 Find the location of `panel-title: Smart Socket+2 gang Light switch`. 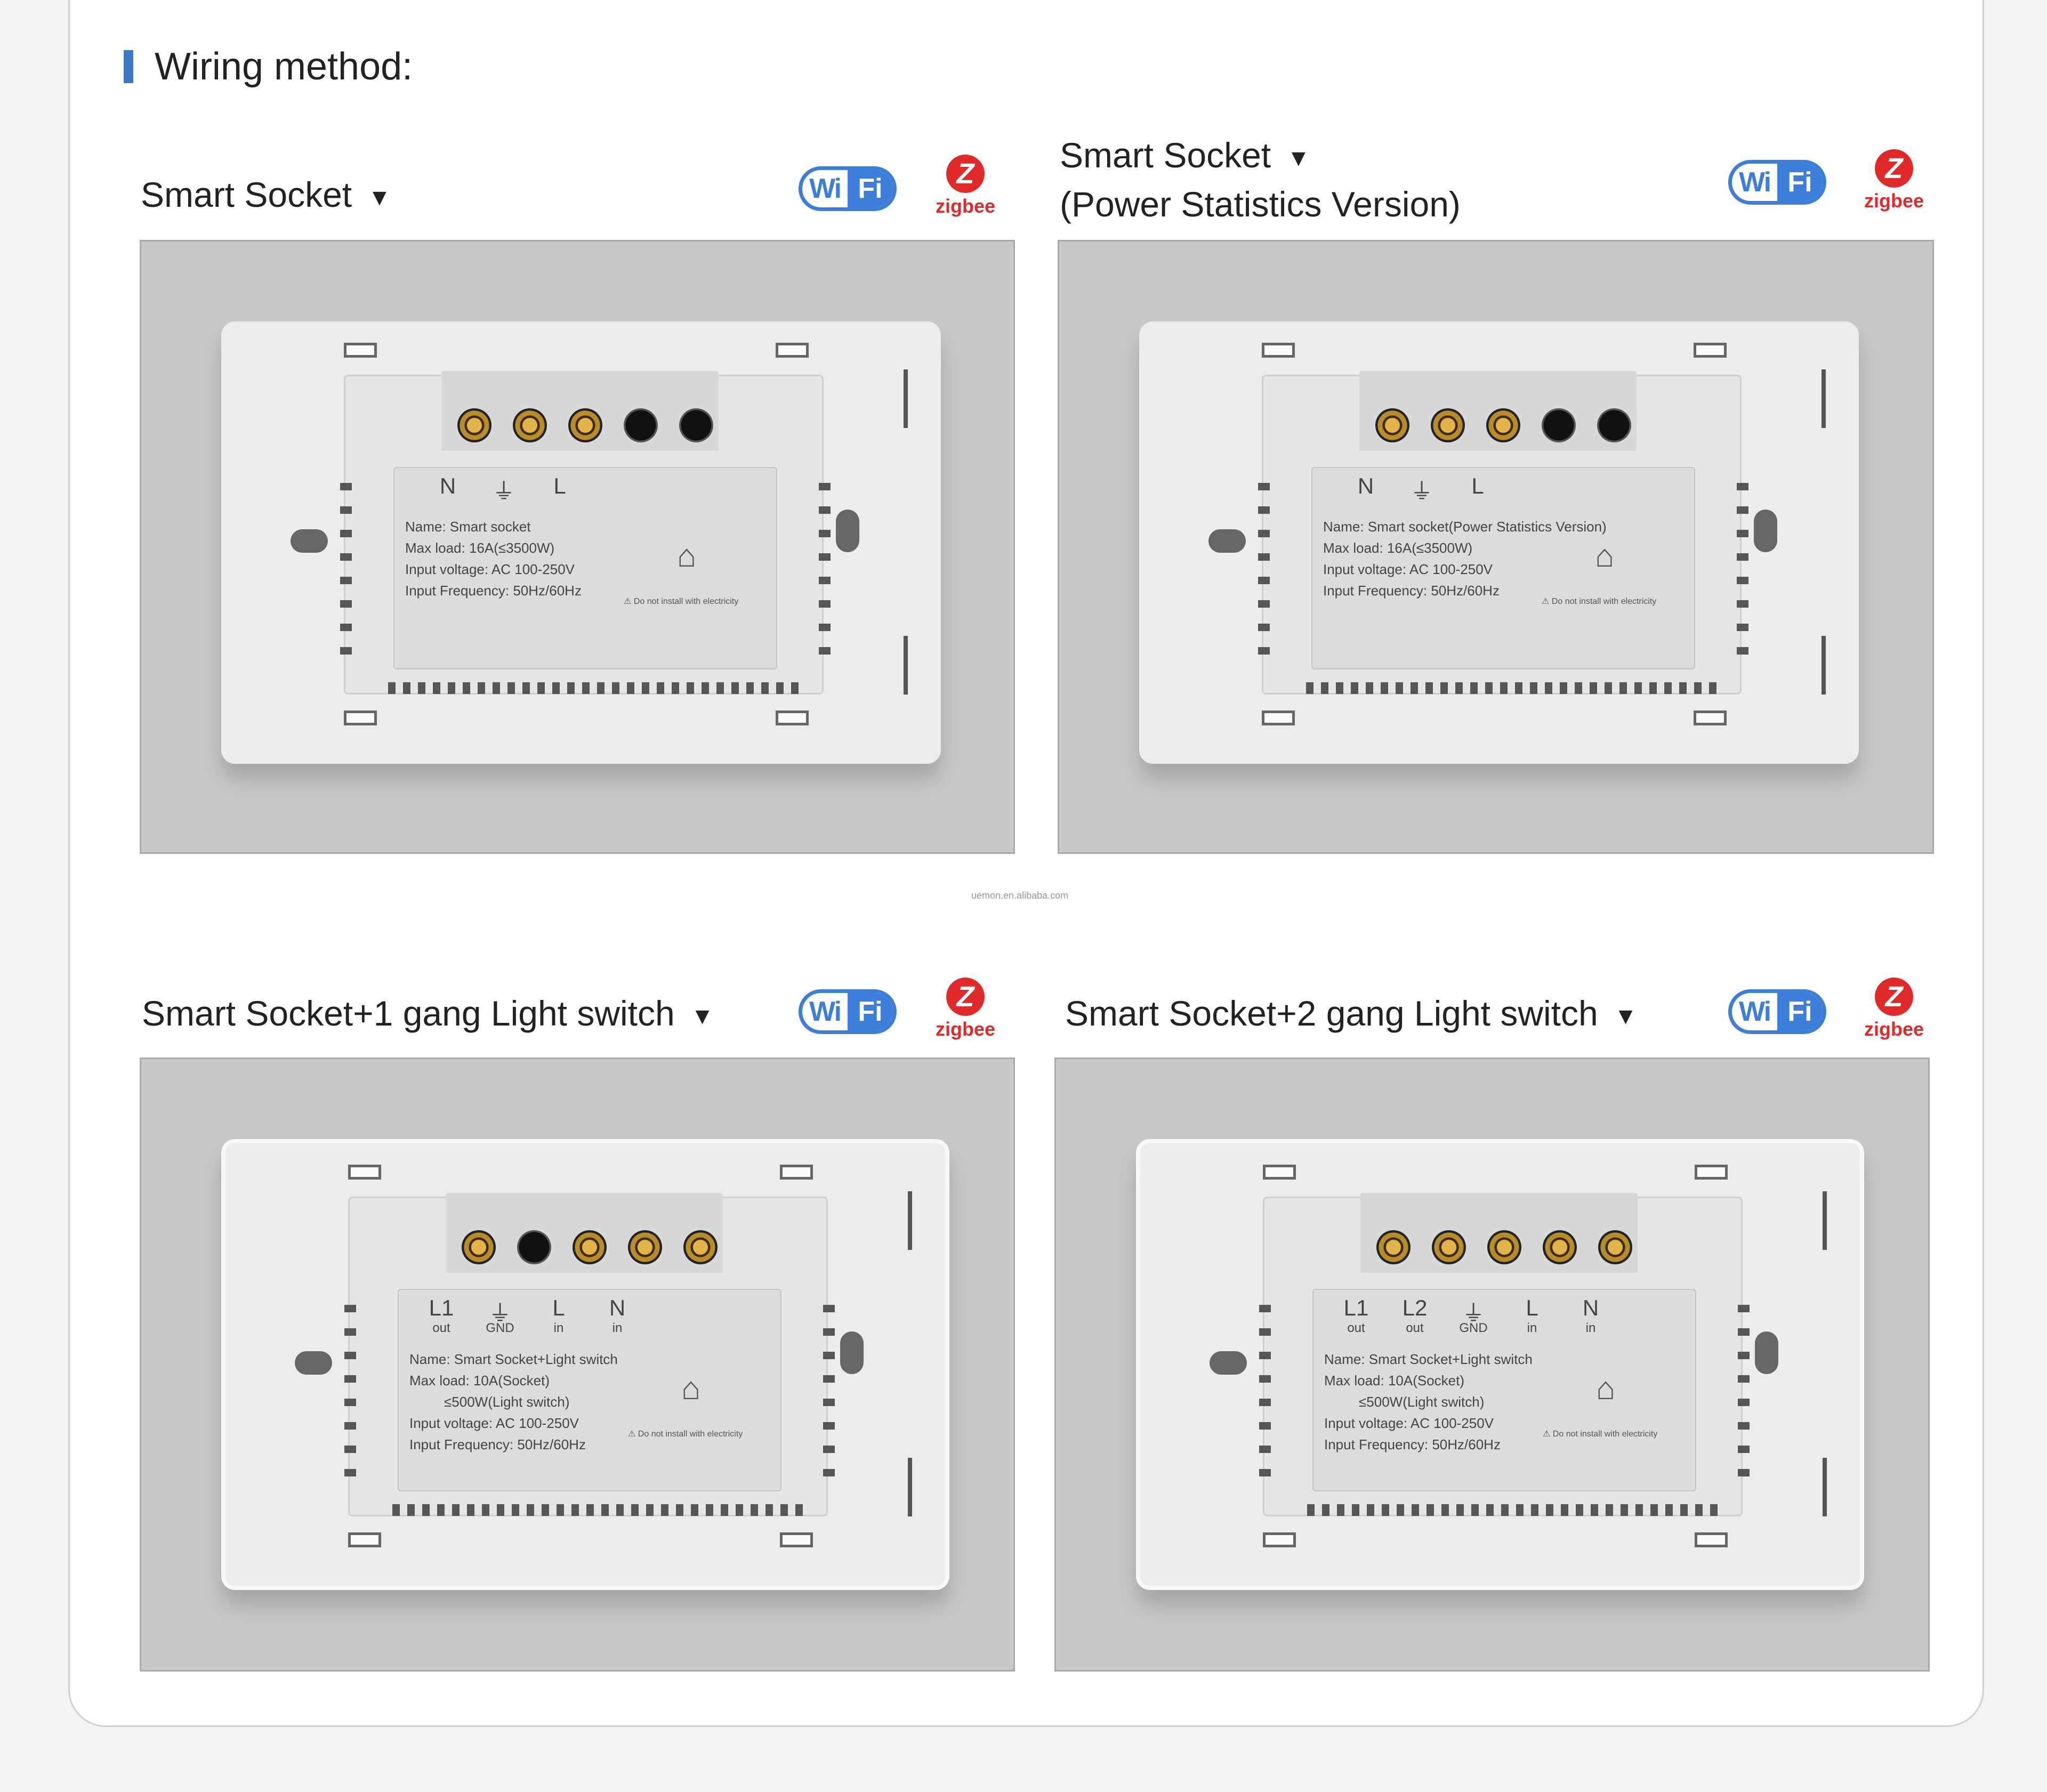

panel-title: Smart Socket+2 gang Light switch is located at coordinates (1331, 1013).